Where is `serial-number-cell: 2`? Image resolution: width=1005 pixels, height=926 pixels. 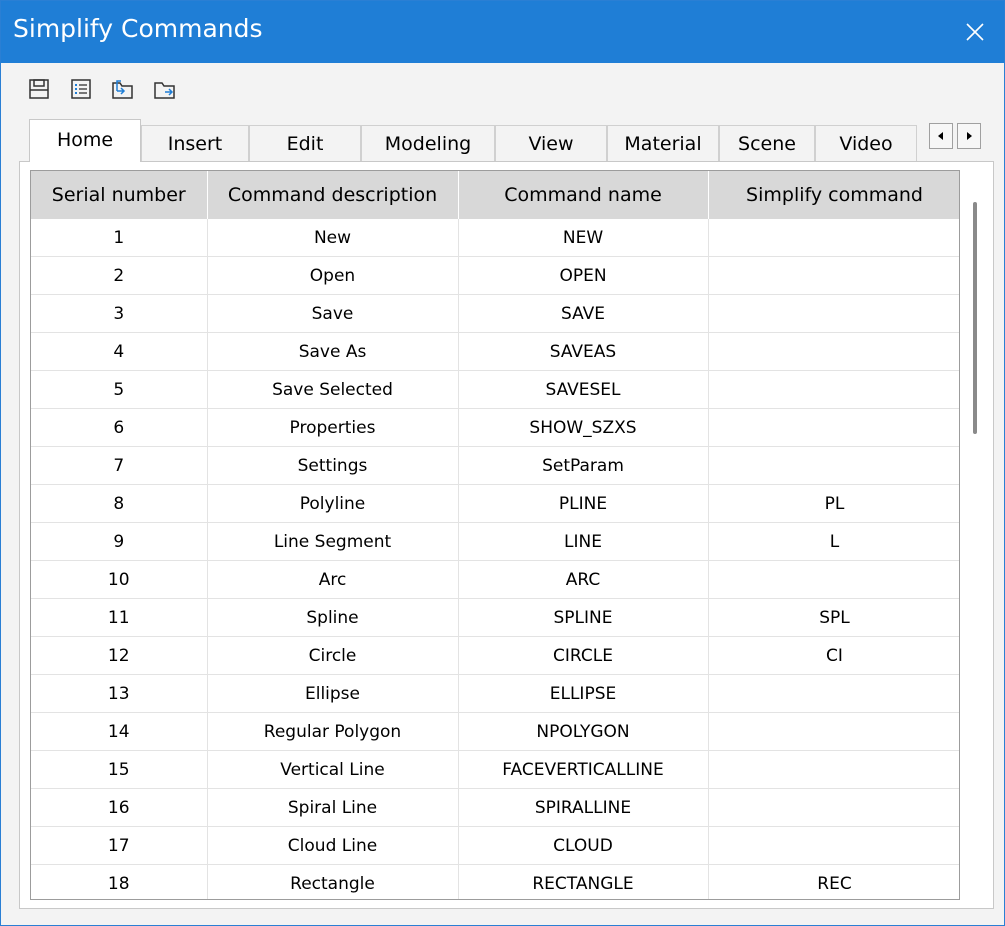 serial-number-cell: 2 is located at coordinates (119, 275).